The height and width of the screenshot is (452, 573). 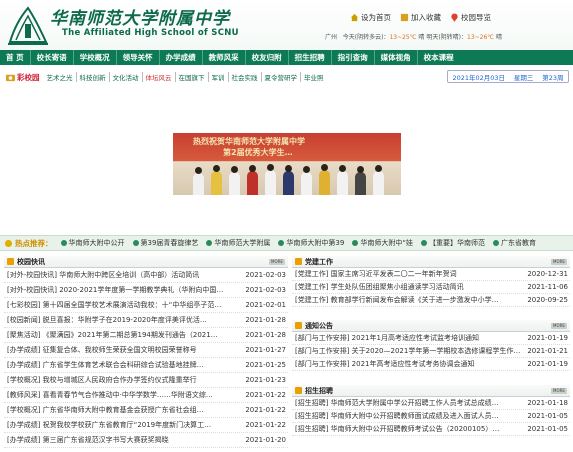 I want to click on nav-media: 媒体视角, so click(x=396, y=57).